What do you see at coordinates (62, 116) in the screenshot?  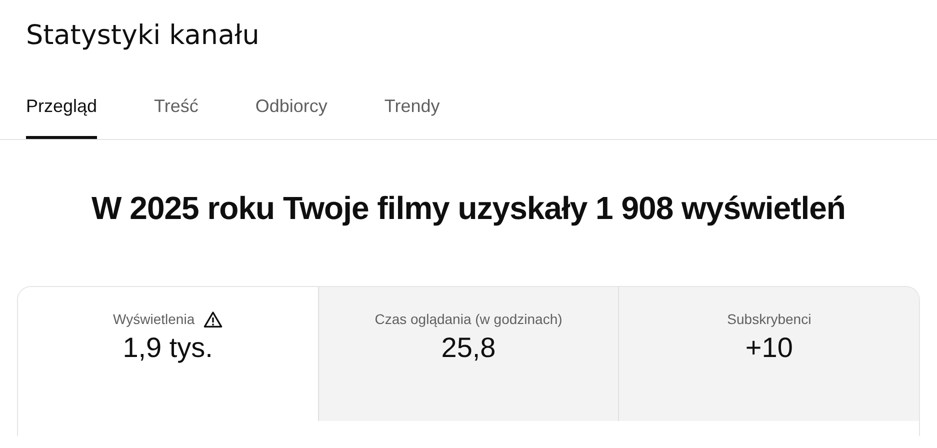 I see `tab: Przegląd` at bounding box center [62, 116].